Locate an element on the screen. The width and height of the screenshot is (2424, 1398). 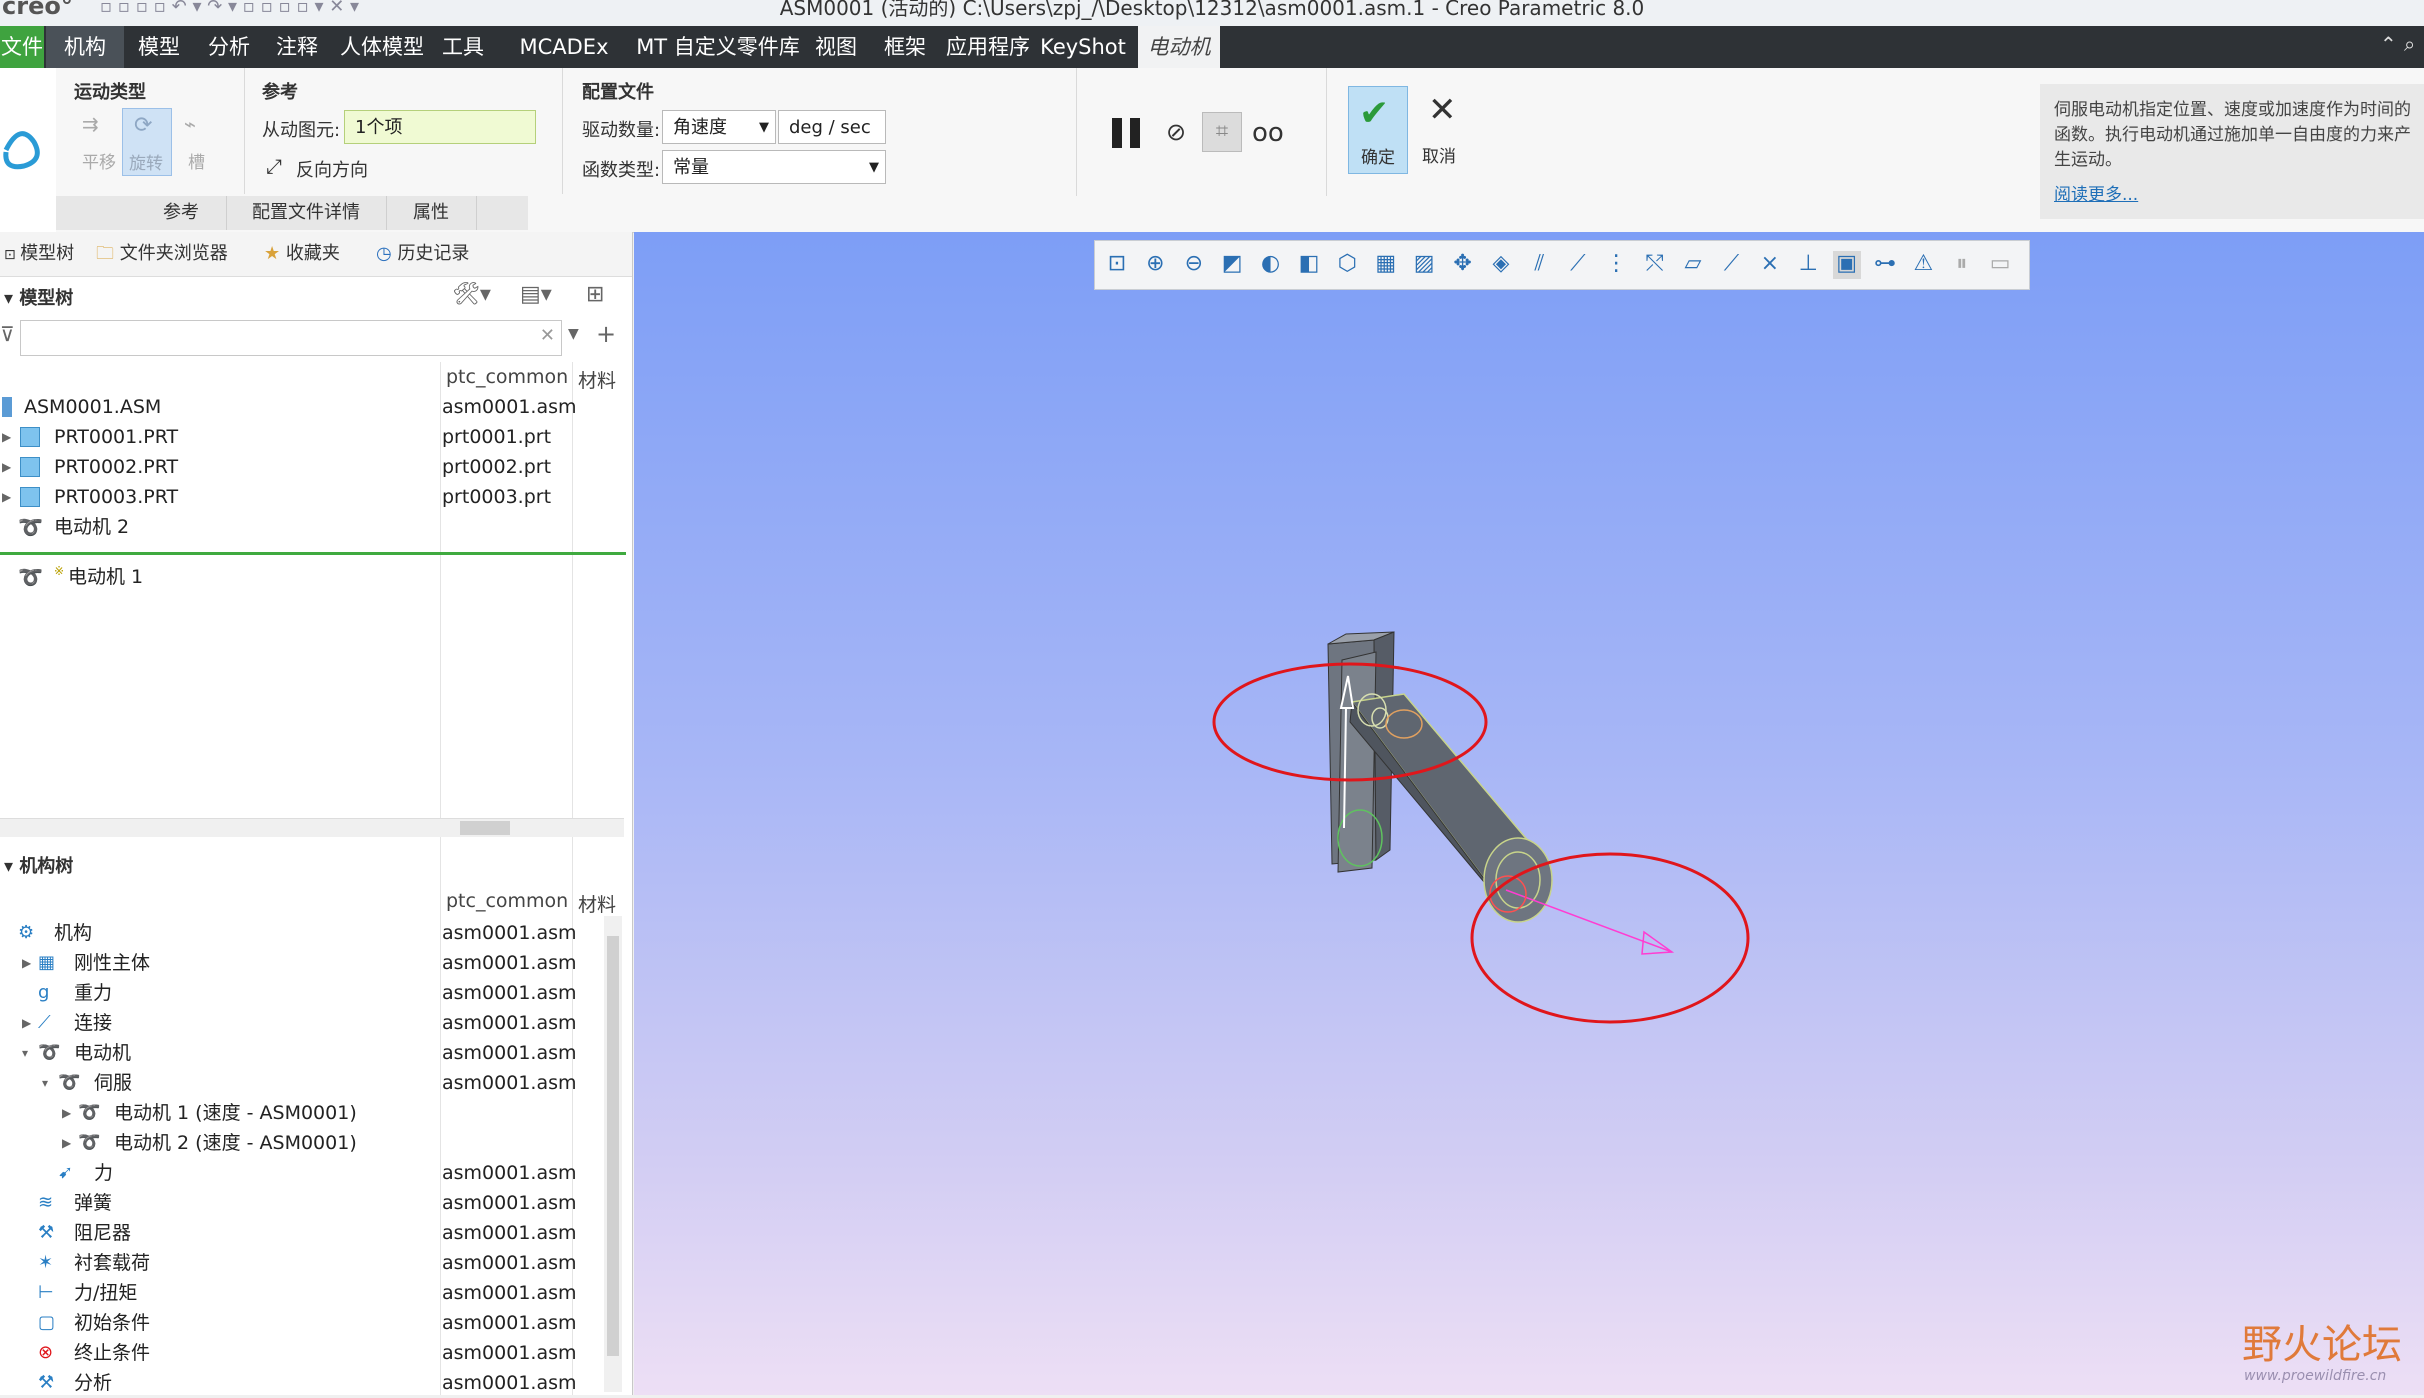
tab-profile-details: 配置文件详情 is located at coordinates (306, 213).